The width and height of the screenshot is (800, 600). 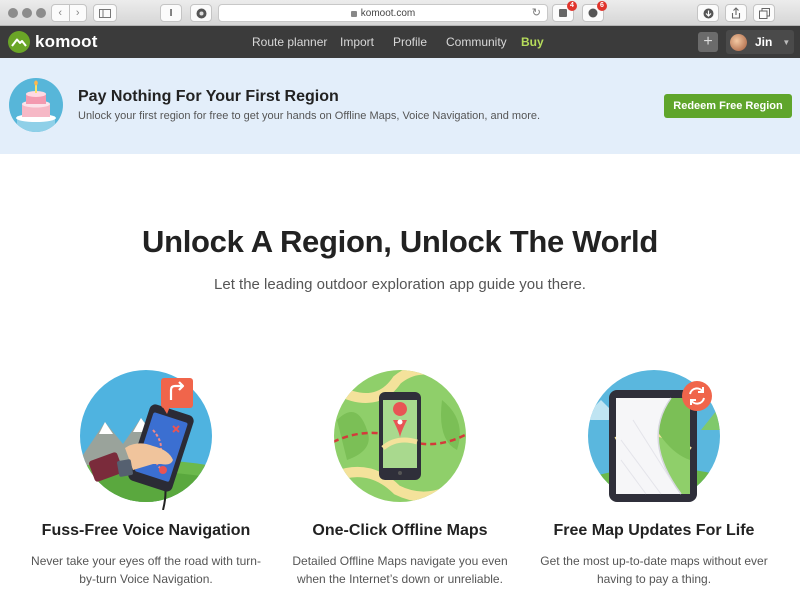 What do you see at coordinates (77, 13) in the screenshot?
I see `forward-icon: ›` at bounding box center [77, 13].